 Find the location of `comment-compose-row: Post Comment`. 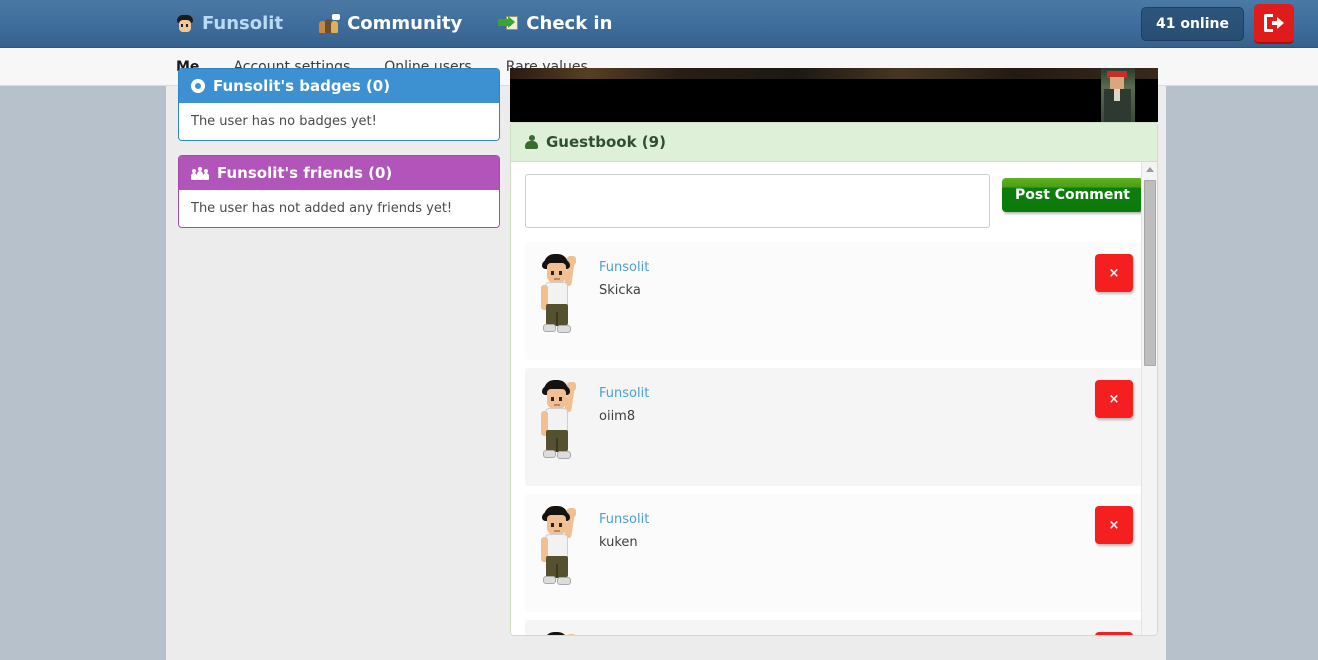

comment-compose-row: Post Comment is located at coordinates (834, 201).